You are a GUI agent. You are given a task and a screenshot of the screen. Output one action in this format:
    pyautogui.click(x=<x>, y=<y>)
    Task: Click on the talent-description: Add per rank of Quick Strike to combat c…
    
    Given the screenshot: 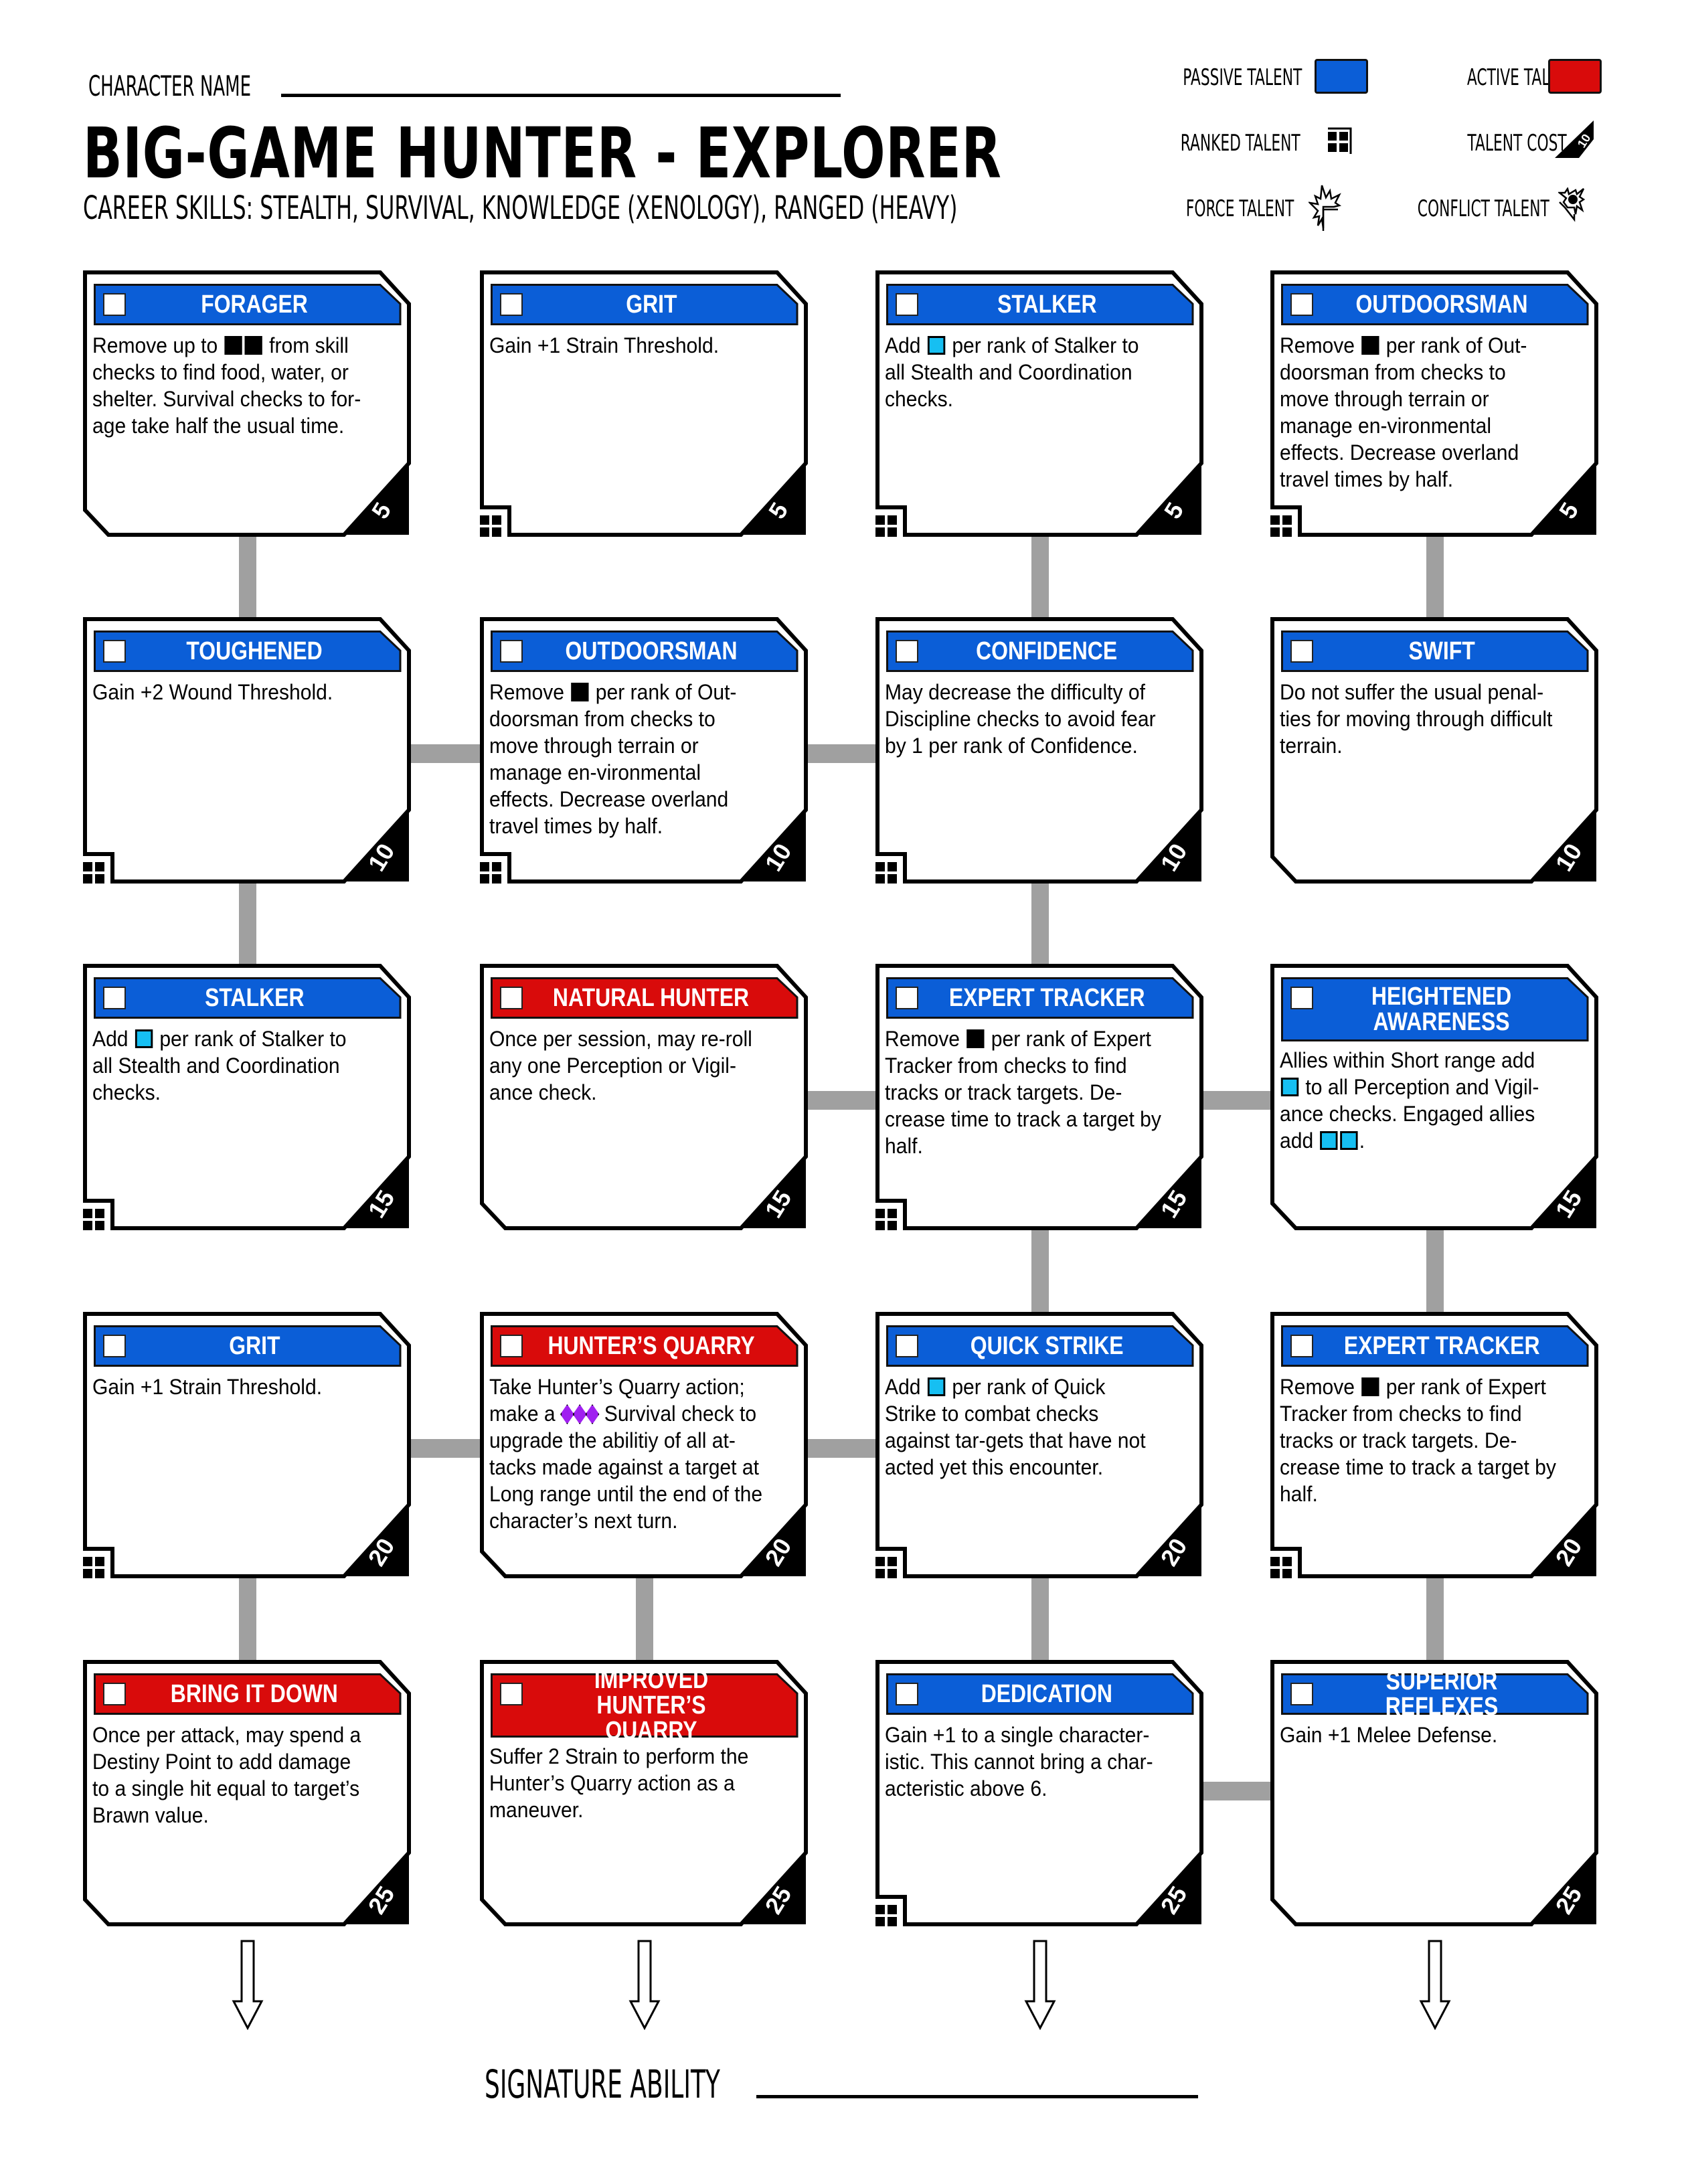 What is the action you would take?
    pyautogui.click(x=1015, y=1427)
    